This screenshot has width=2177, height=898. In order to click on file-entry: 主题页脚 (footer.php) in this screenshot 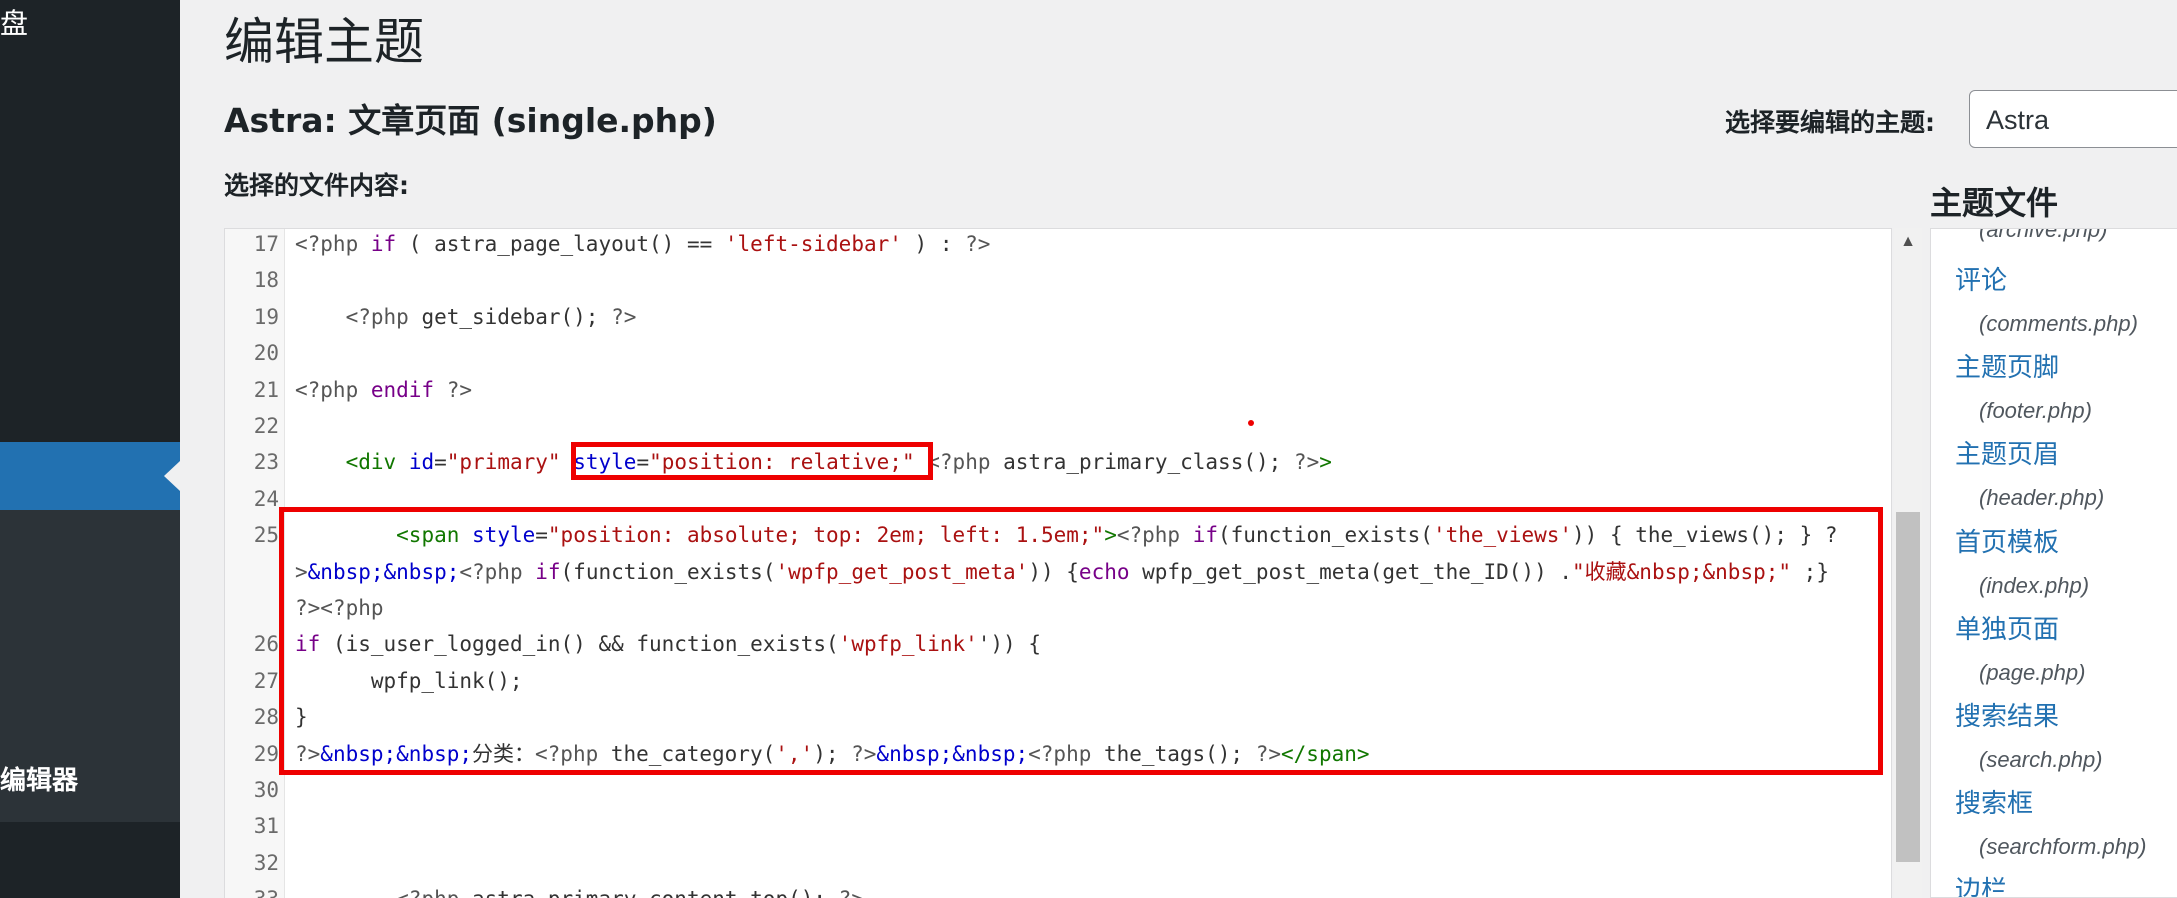, I will do `click(2023, 389)`.